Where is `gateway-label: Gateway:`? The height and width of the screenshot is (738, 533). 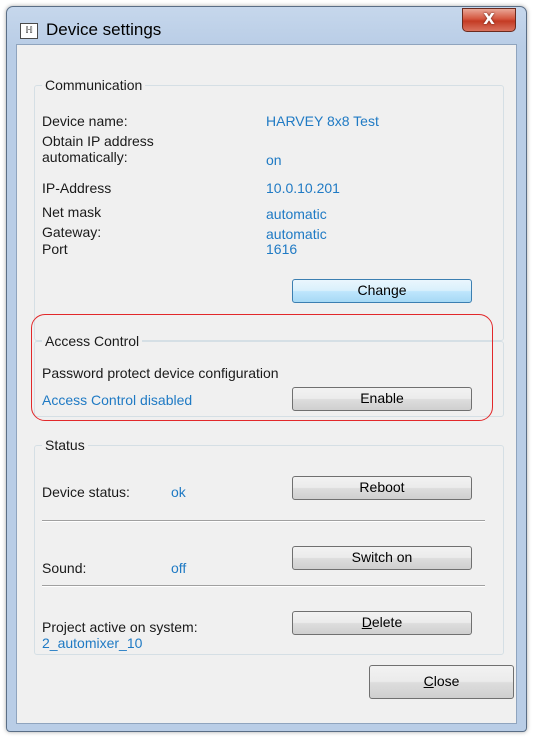 gateway-label: Gateway: is located at coordinates (72, 232).